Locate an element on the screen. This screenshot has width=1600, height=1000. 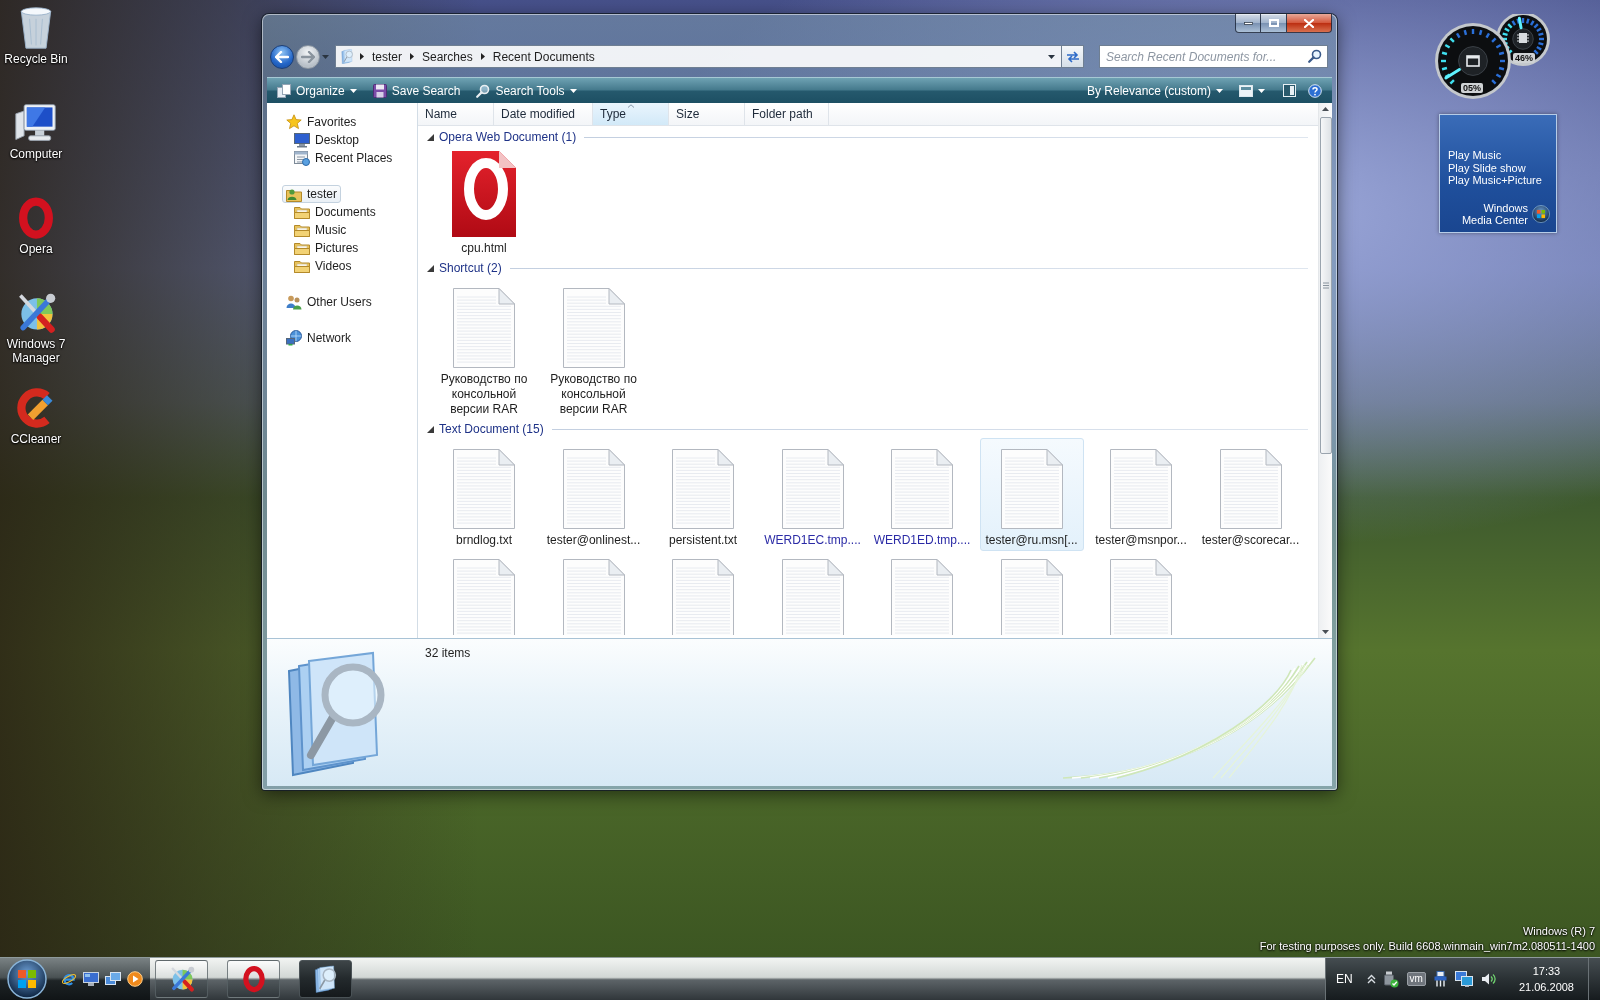
address-field: tester Searches Recent Documents is located at coordinates (698, 56).